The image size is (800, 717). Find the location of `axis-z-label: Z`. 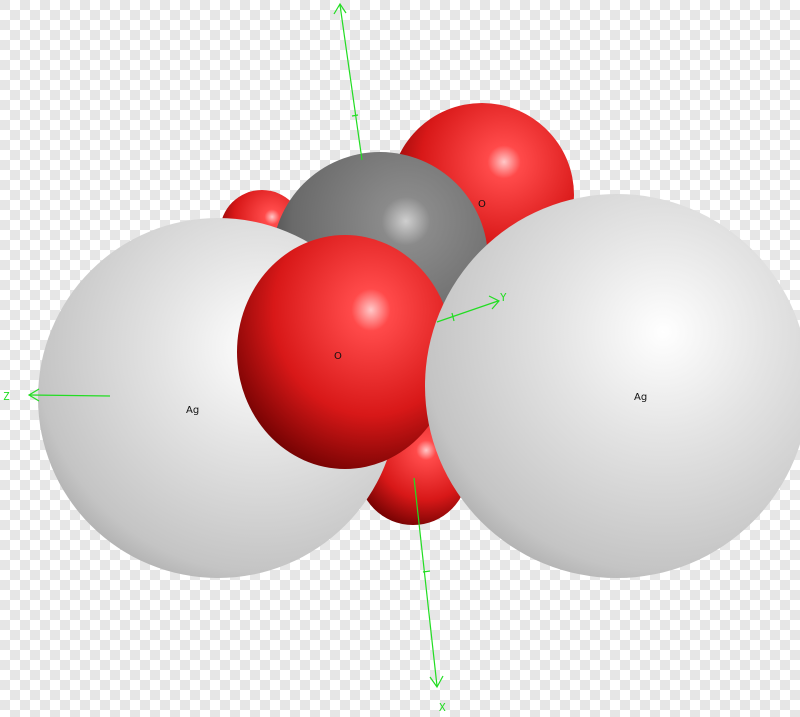

axis-z-label: Z is located at coordinates (6, 396).